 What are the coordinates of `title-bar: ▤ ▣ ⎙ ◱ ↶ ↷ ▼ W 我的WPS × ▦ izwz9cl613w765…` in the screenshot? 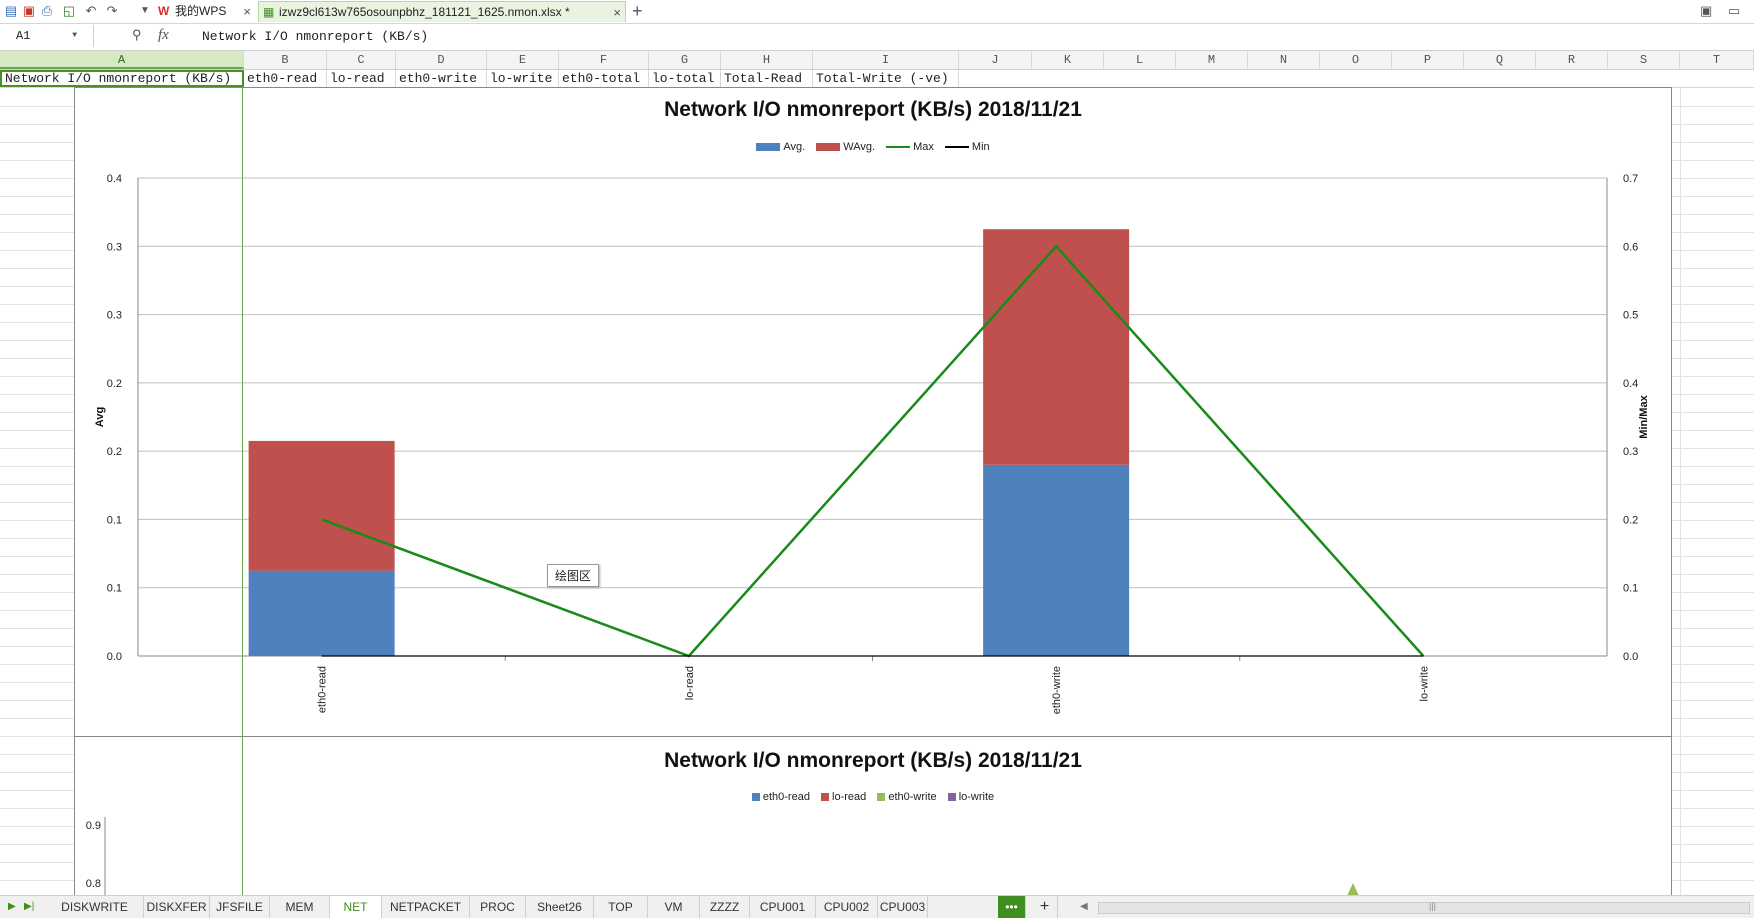 It's located at (877, 12).